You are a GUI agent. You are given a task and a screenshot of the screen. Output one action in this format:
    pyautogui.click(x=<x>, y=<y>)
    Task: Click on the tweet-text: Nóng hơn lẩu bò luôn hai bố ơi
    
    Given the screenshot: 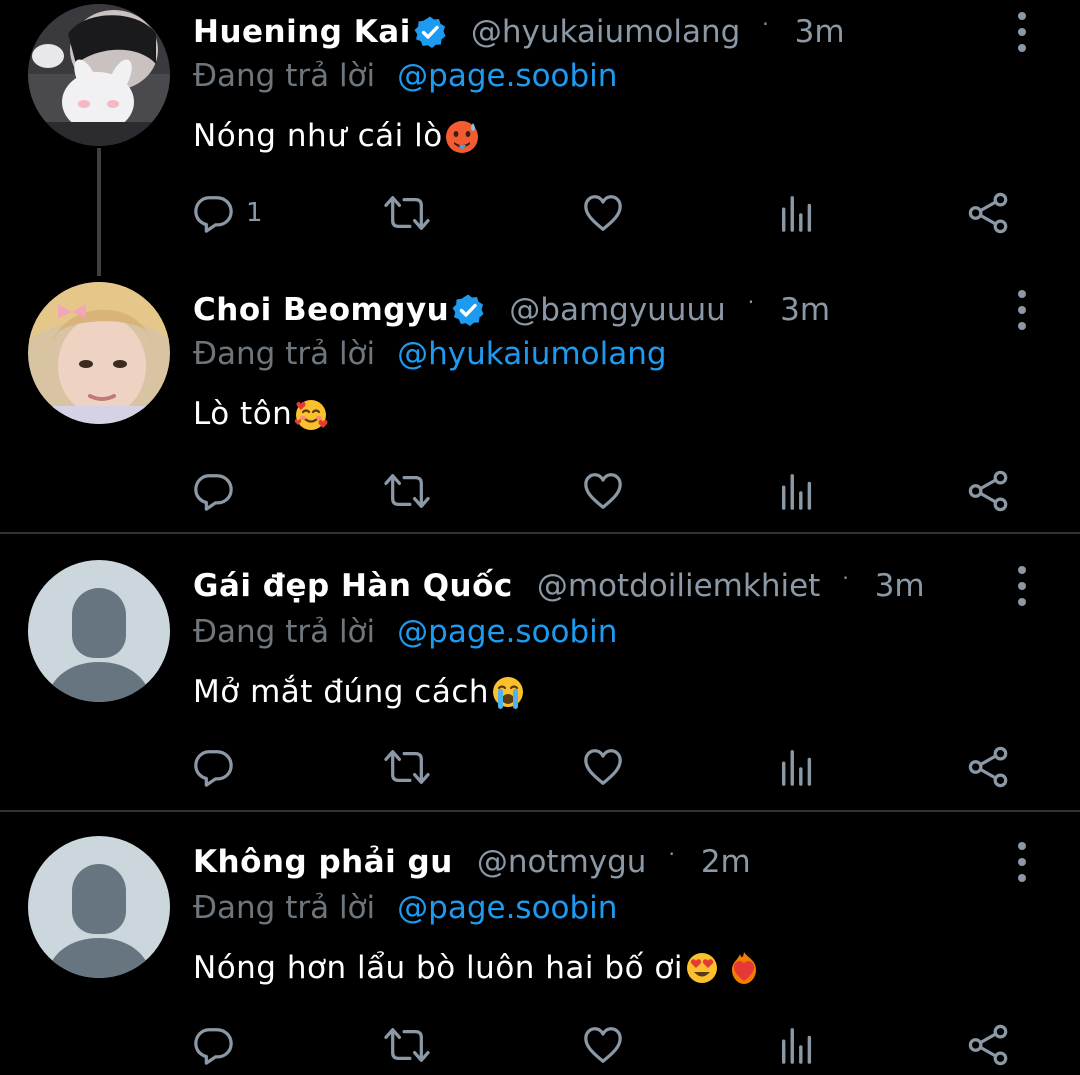 What is the action you would take?
    pyautogui.click(x=477, y=968)
    